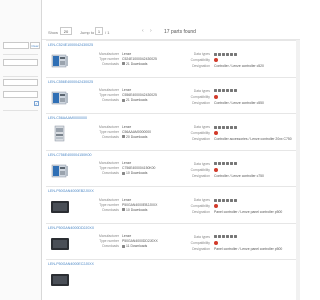 The height and width of the screenshot is (300, 320). I want to click on part-code-link: LEN-P50GAN4000EB2J0XX, so click(71, 191).